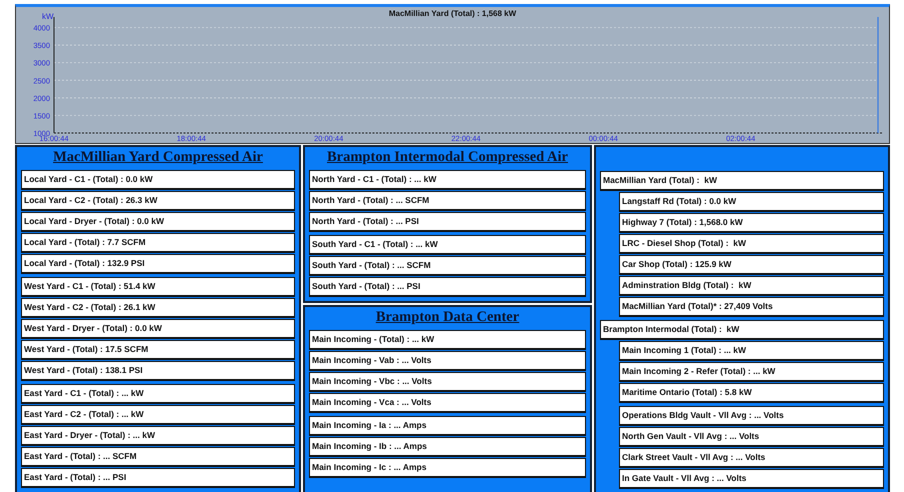 The image size is (904, 492). What do you see at coordinates (447, 447) in the screenshot?
I see `reading-label: Main Incoming - Ib : ... Amps` at bounding box center [447, 447].